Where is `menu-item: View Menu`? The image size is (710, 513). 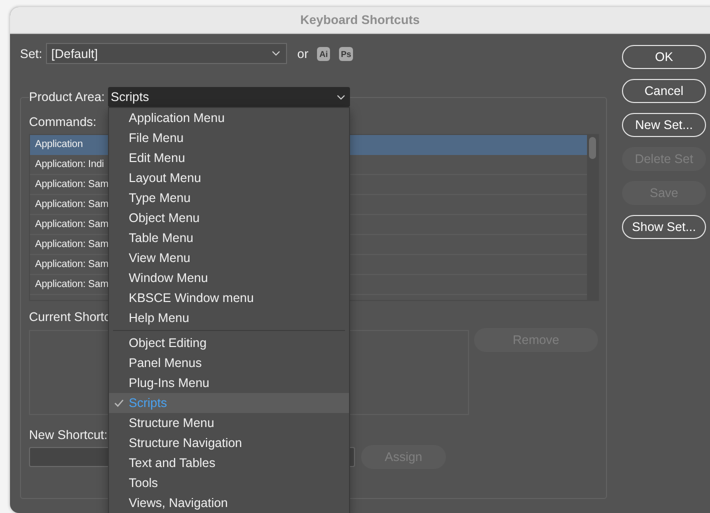
menu-item: View Menu is located at coordinates (228, 258).